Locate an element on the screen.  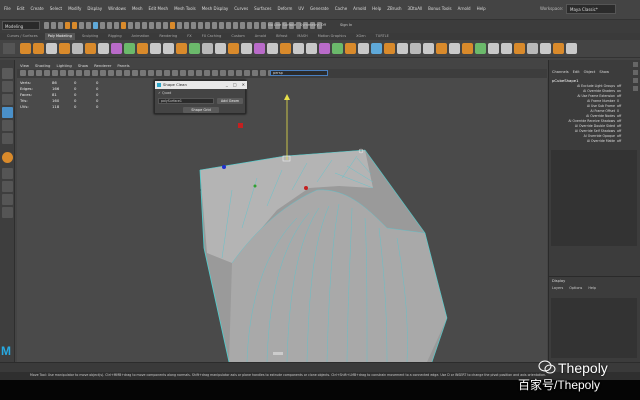
layer-menu-item: Options is located at coordinates (575, 288).